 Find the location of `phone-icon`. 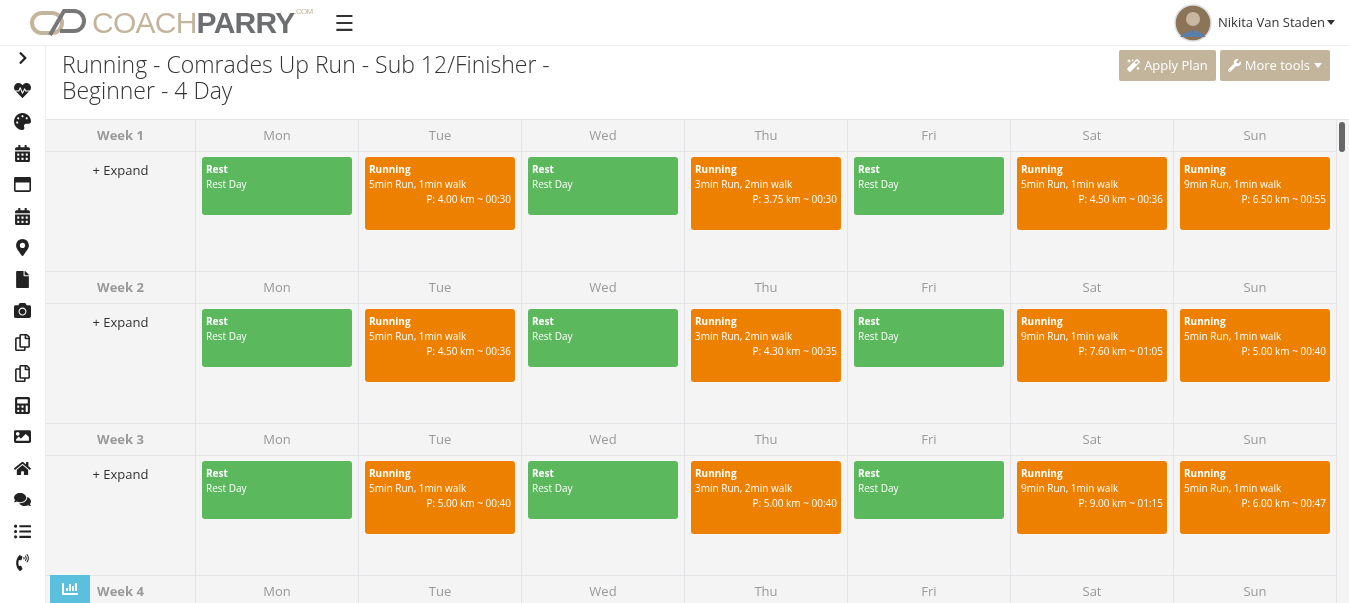

phone-icon is located at coordinates (22, 562).